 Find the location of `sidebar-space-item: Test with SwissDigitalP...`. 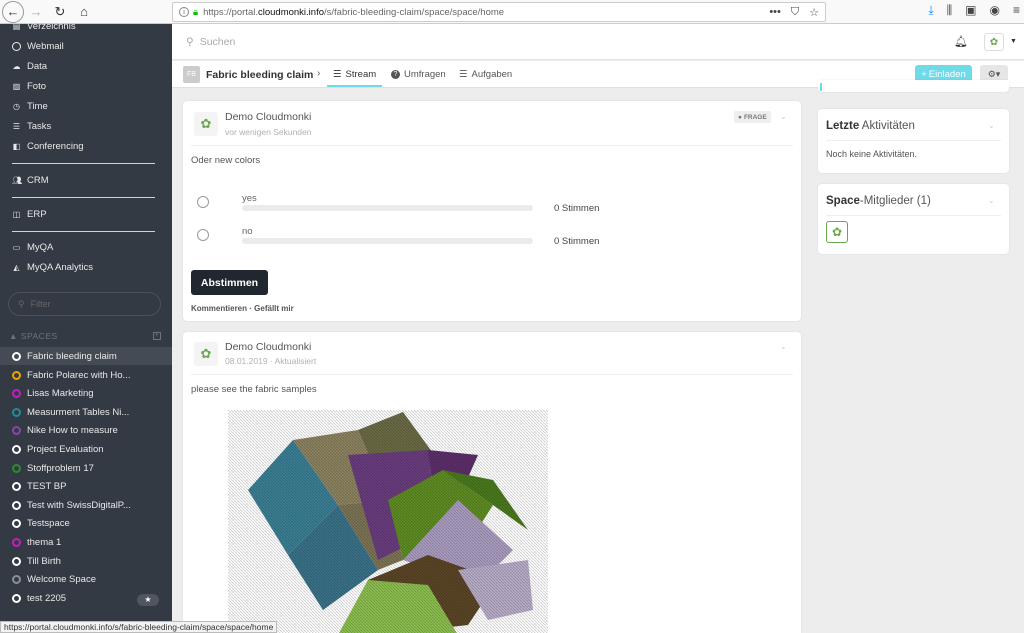

sidebar-space-item: Test with SwissDigitalP... is located at coordinates (71, 505).